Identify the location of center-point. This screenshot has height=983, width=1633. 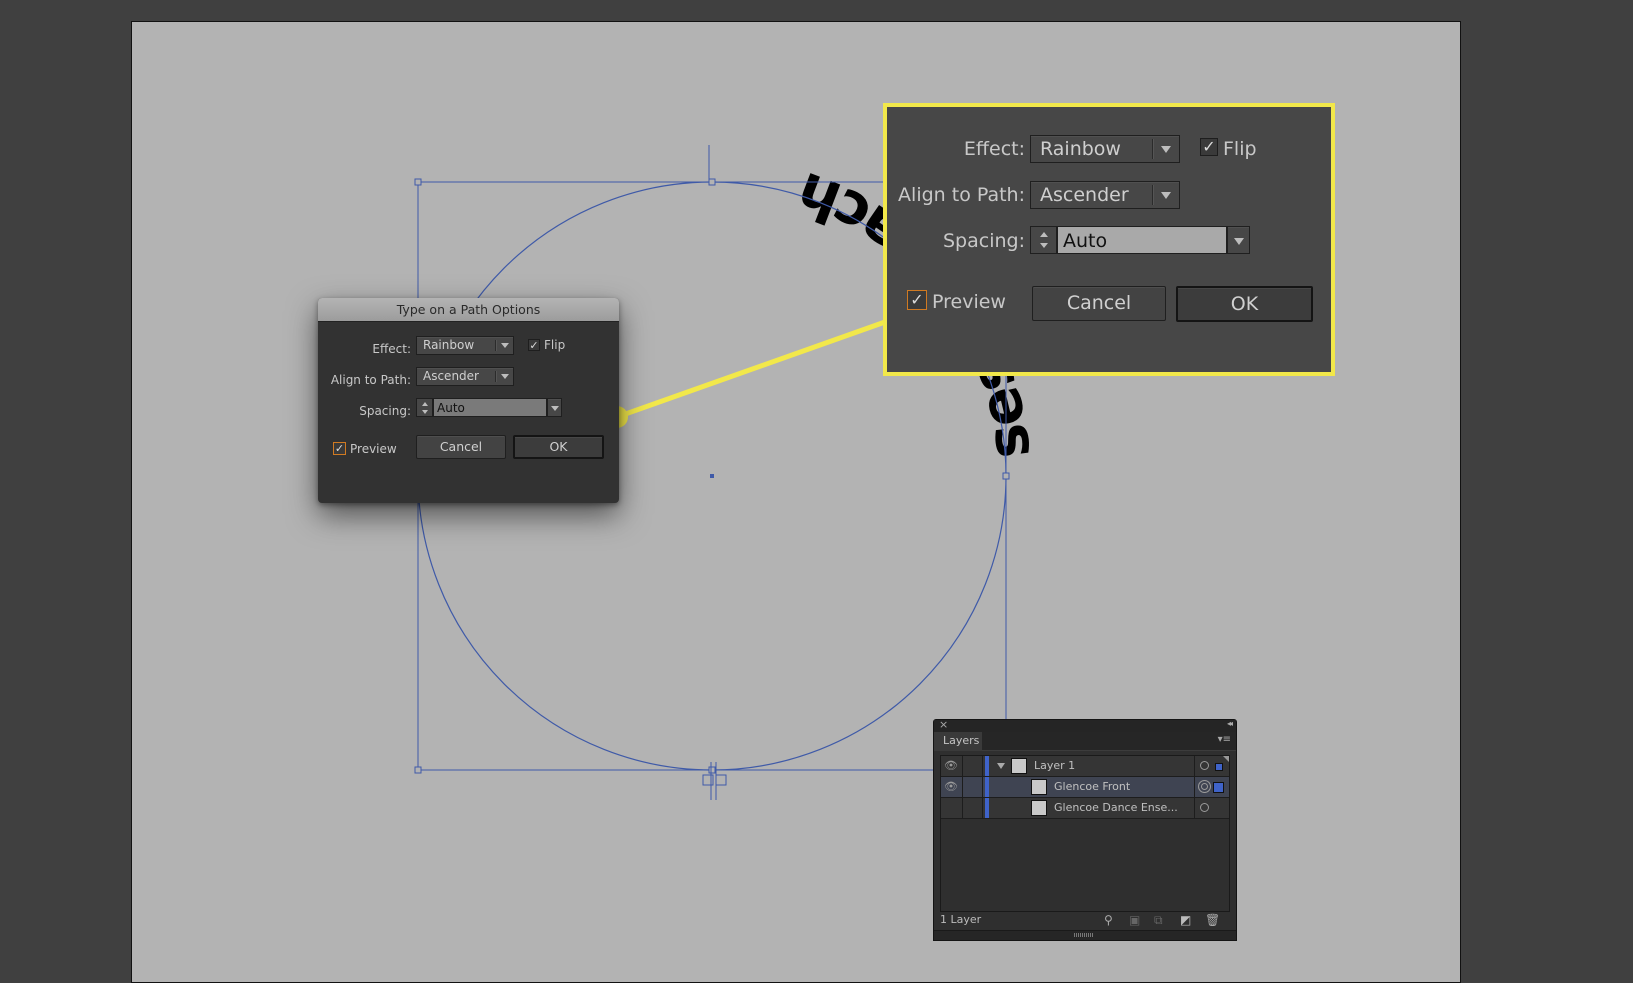
(712, 476).